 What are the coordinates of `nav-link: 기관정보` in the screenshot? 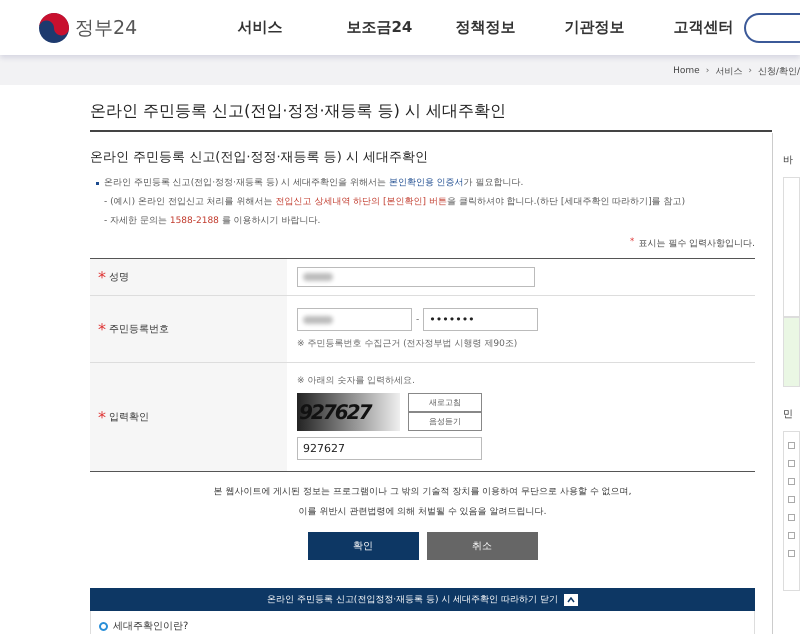 It's located at (581, 27).